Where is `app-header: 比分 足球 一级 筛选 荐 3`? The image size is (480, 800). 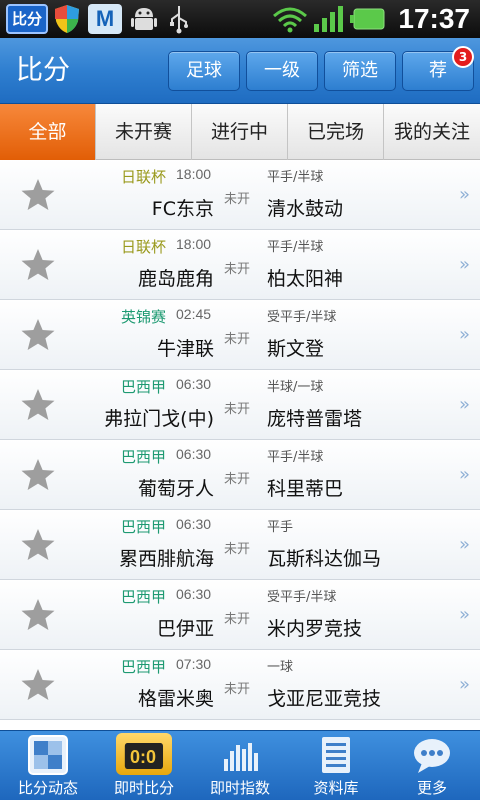
app-header: 比分 足球 一级 筛选 荐 3 is located at coordinates (240, 71).